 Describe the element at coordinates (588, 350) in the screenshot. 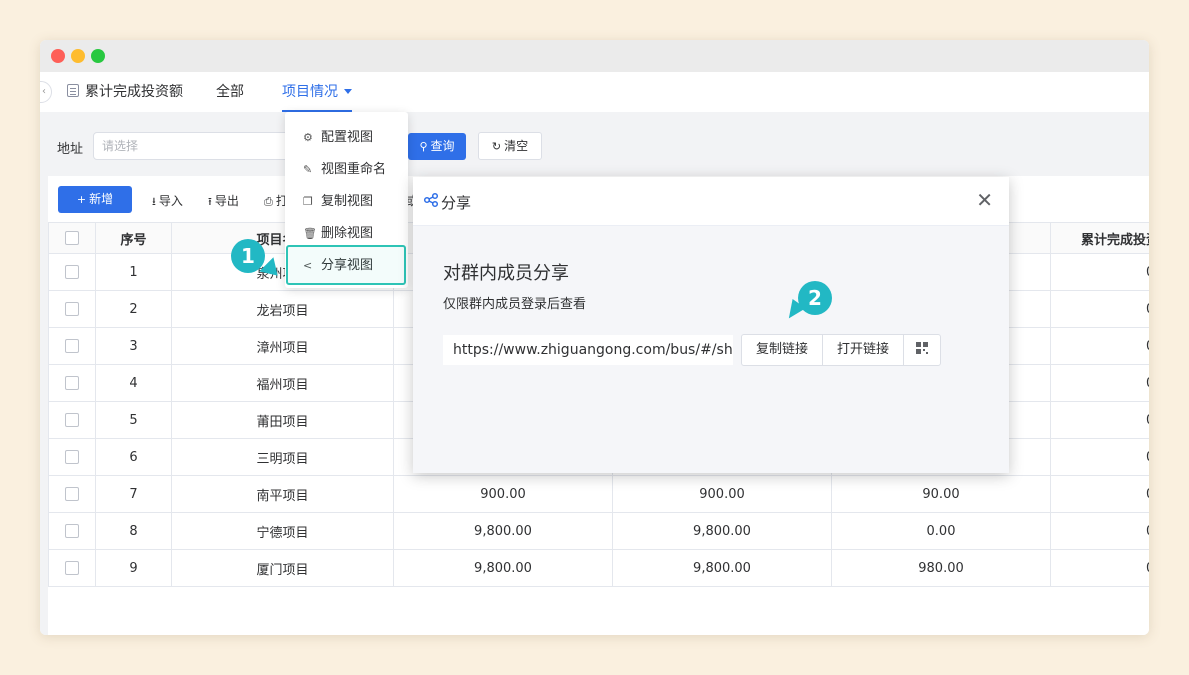

I see `share-link-field` at that location.